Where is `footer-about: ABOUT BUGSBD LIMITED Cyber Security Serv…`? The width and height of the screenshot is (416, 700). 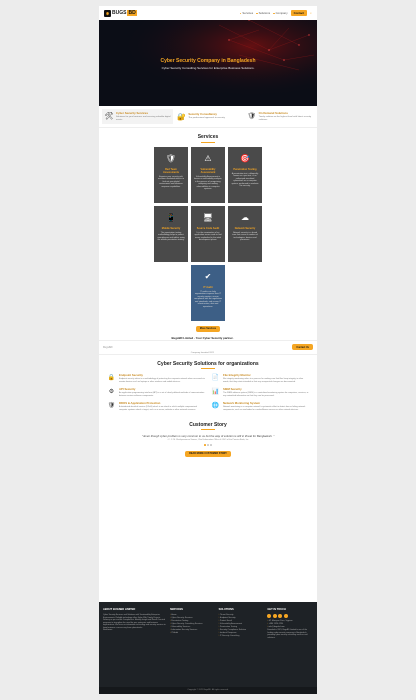
footer-about: ABOUT BUGSBD LIMITED Cyber Security Serv… is located at coordinates (135, 620).